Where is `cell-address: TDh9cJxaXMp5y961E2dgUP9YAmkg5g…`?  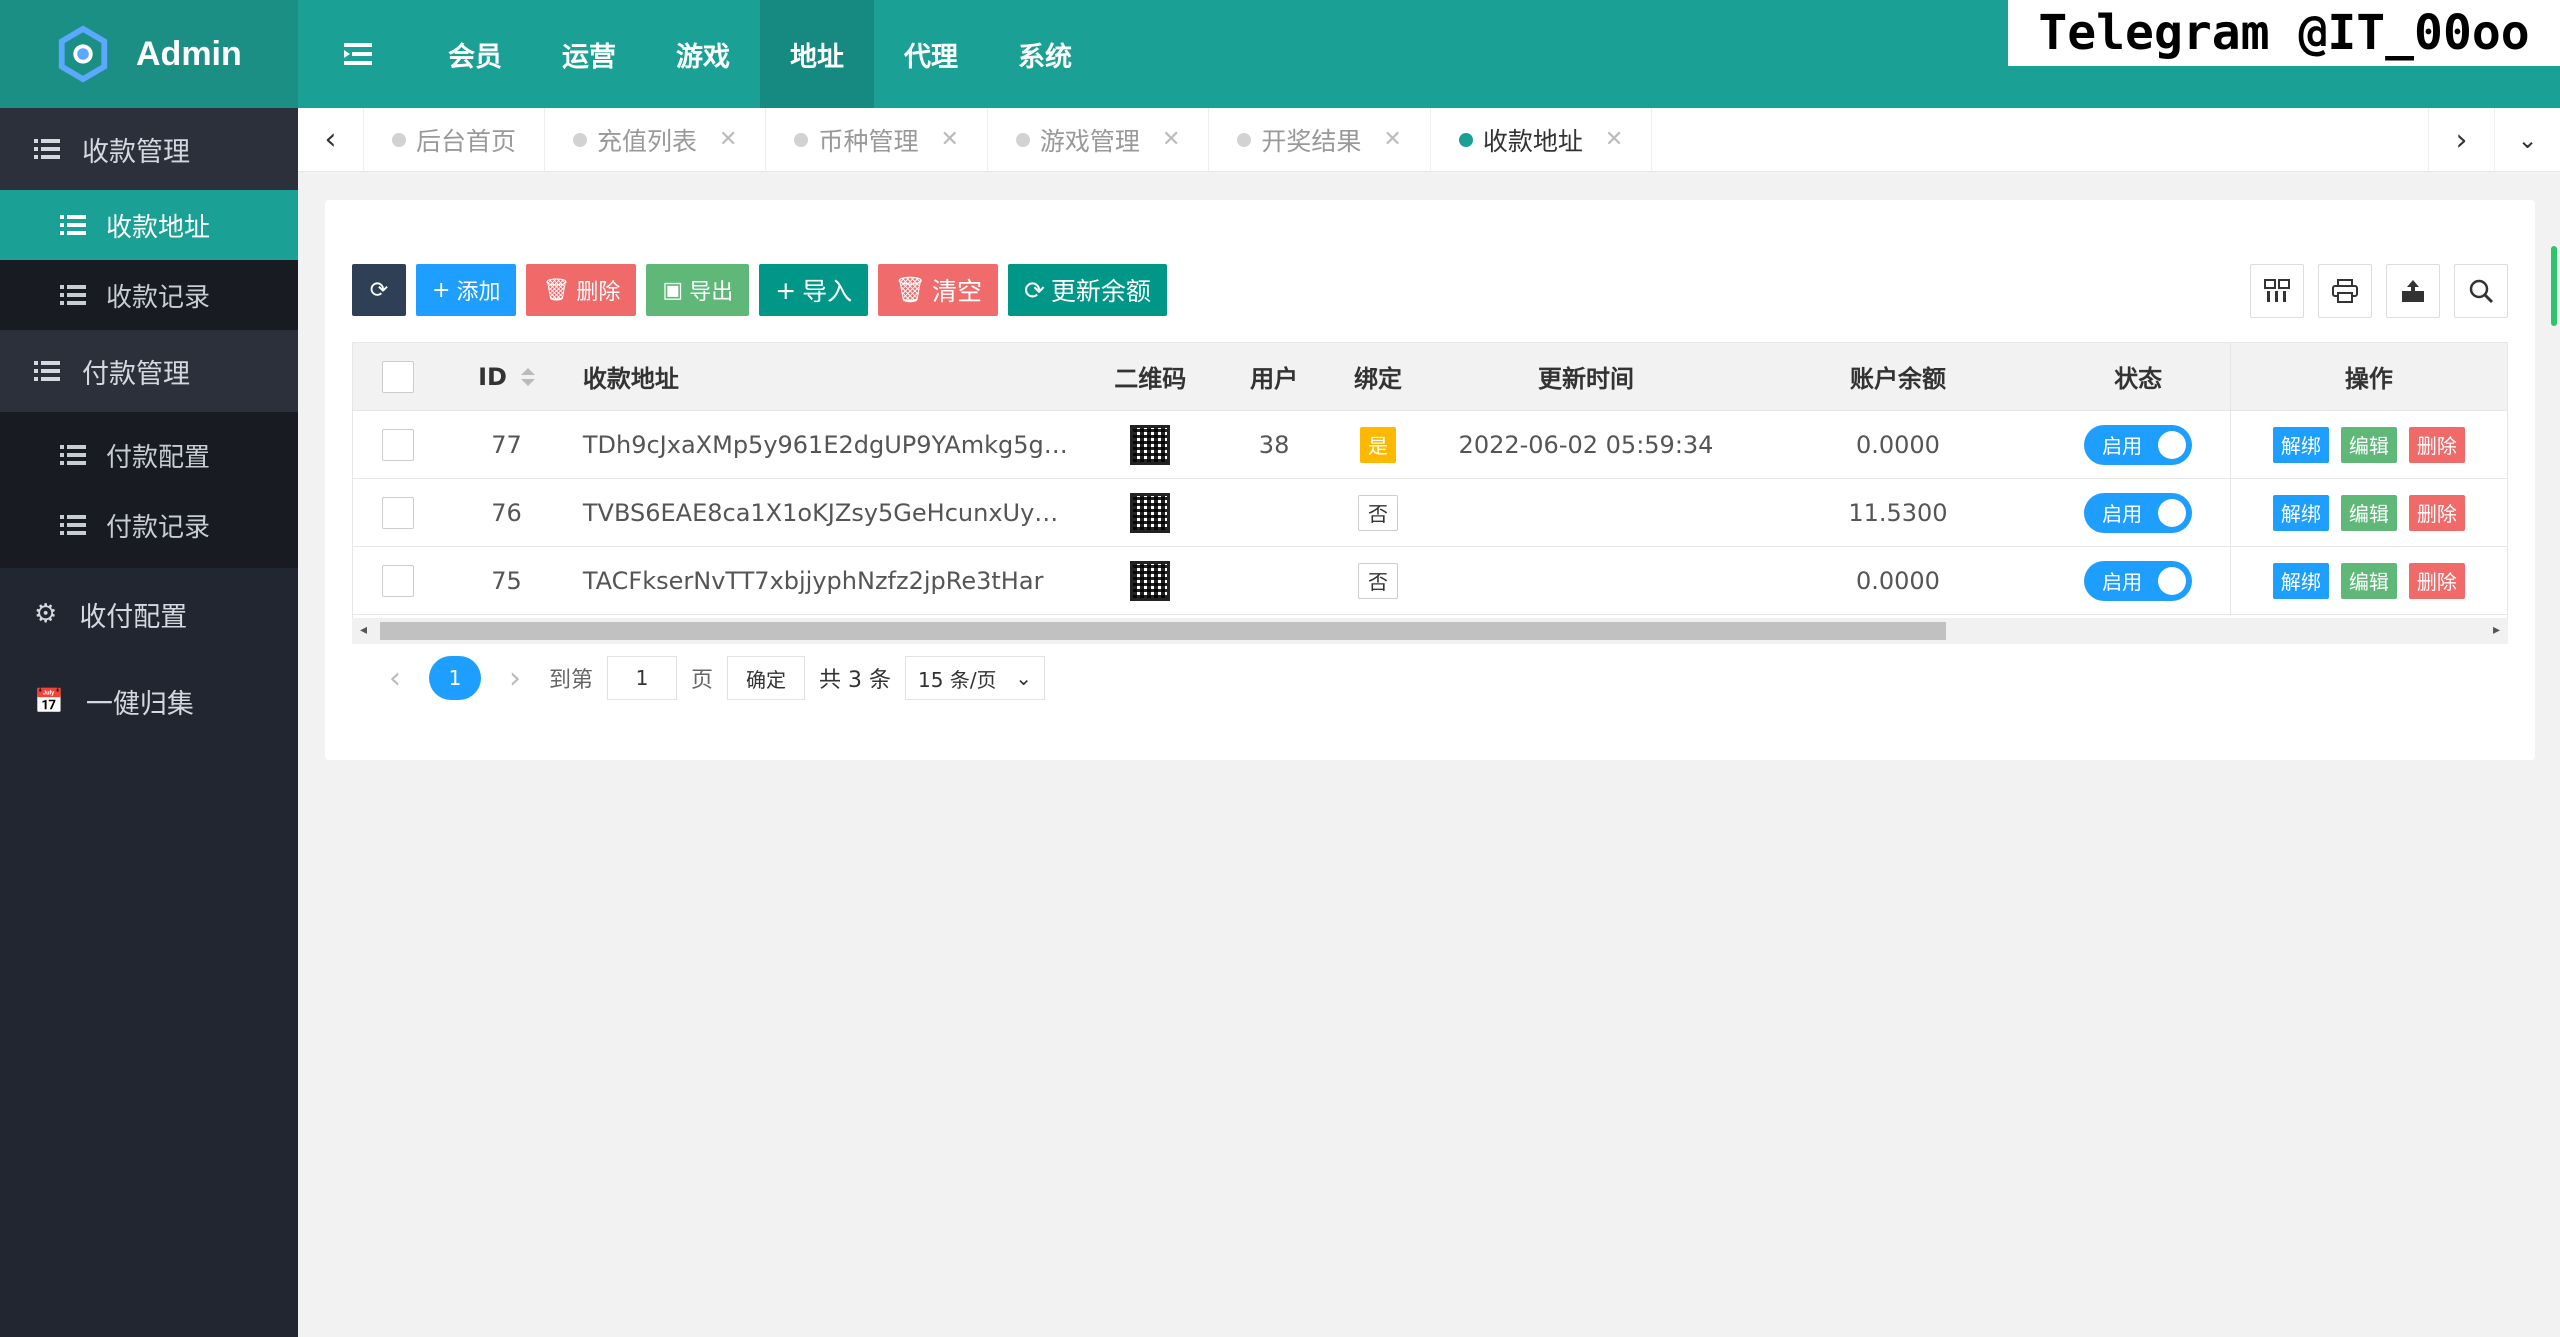 cell-address: TDh9cJxaXMp5y961E2dgUP9YAmkg5g… is located at coordinates (825, 444).